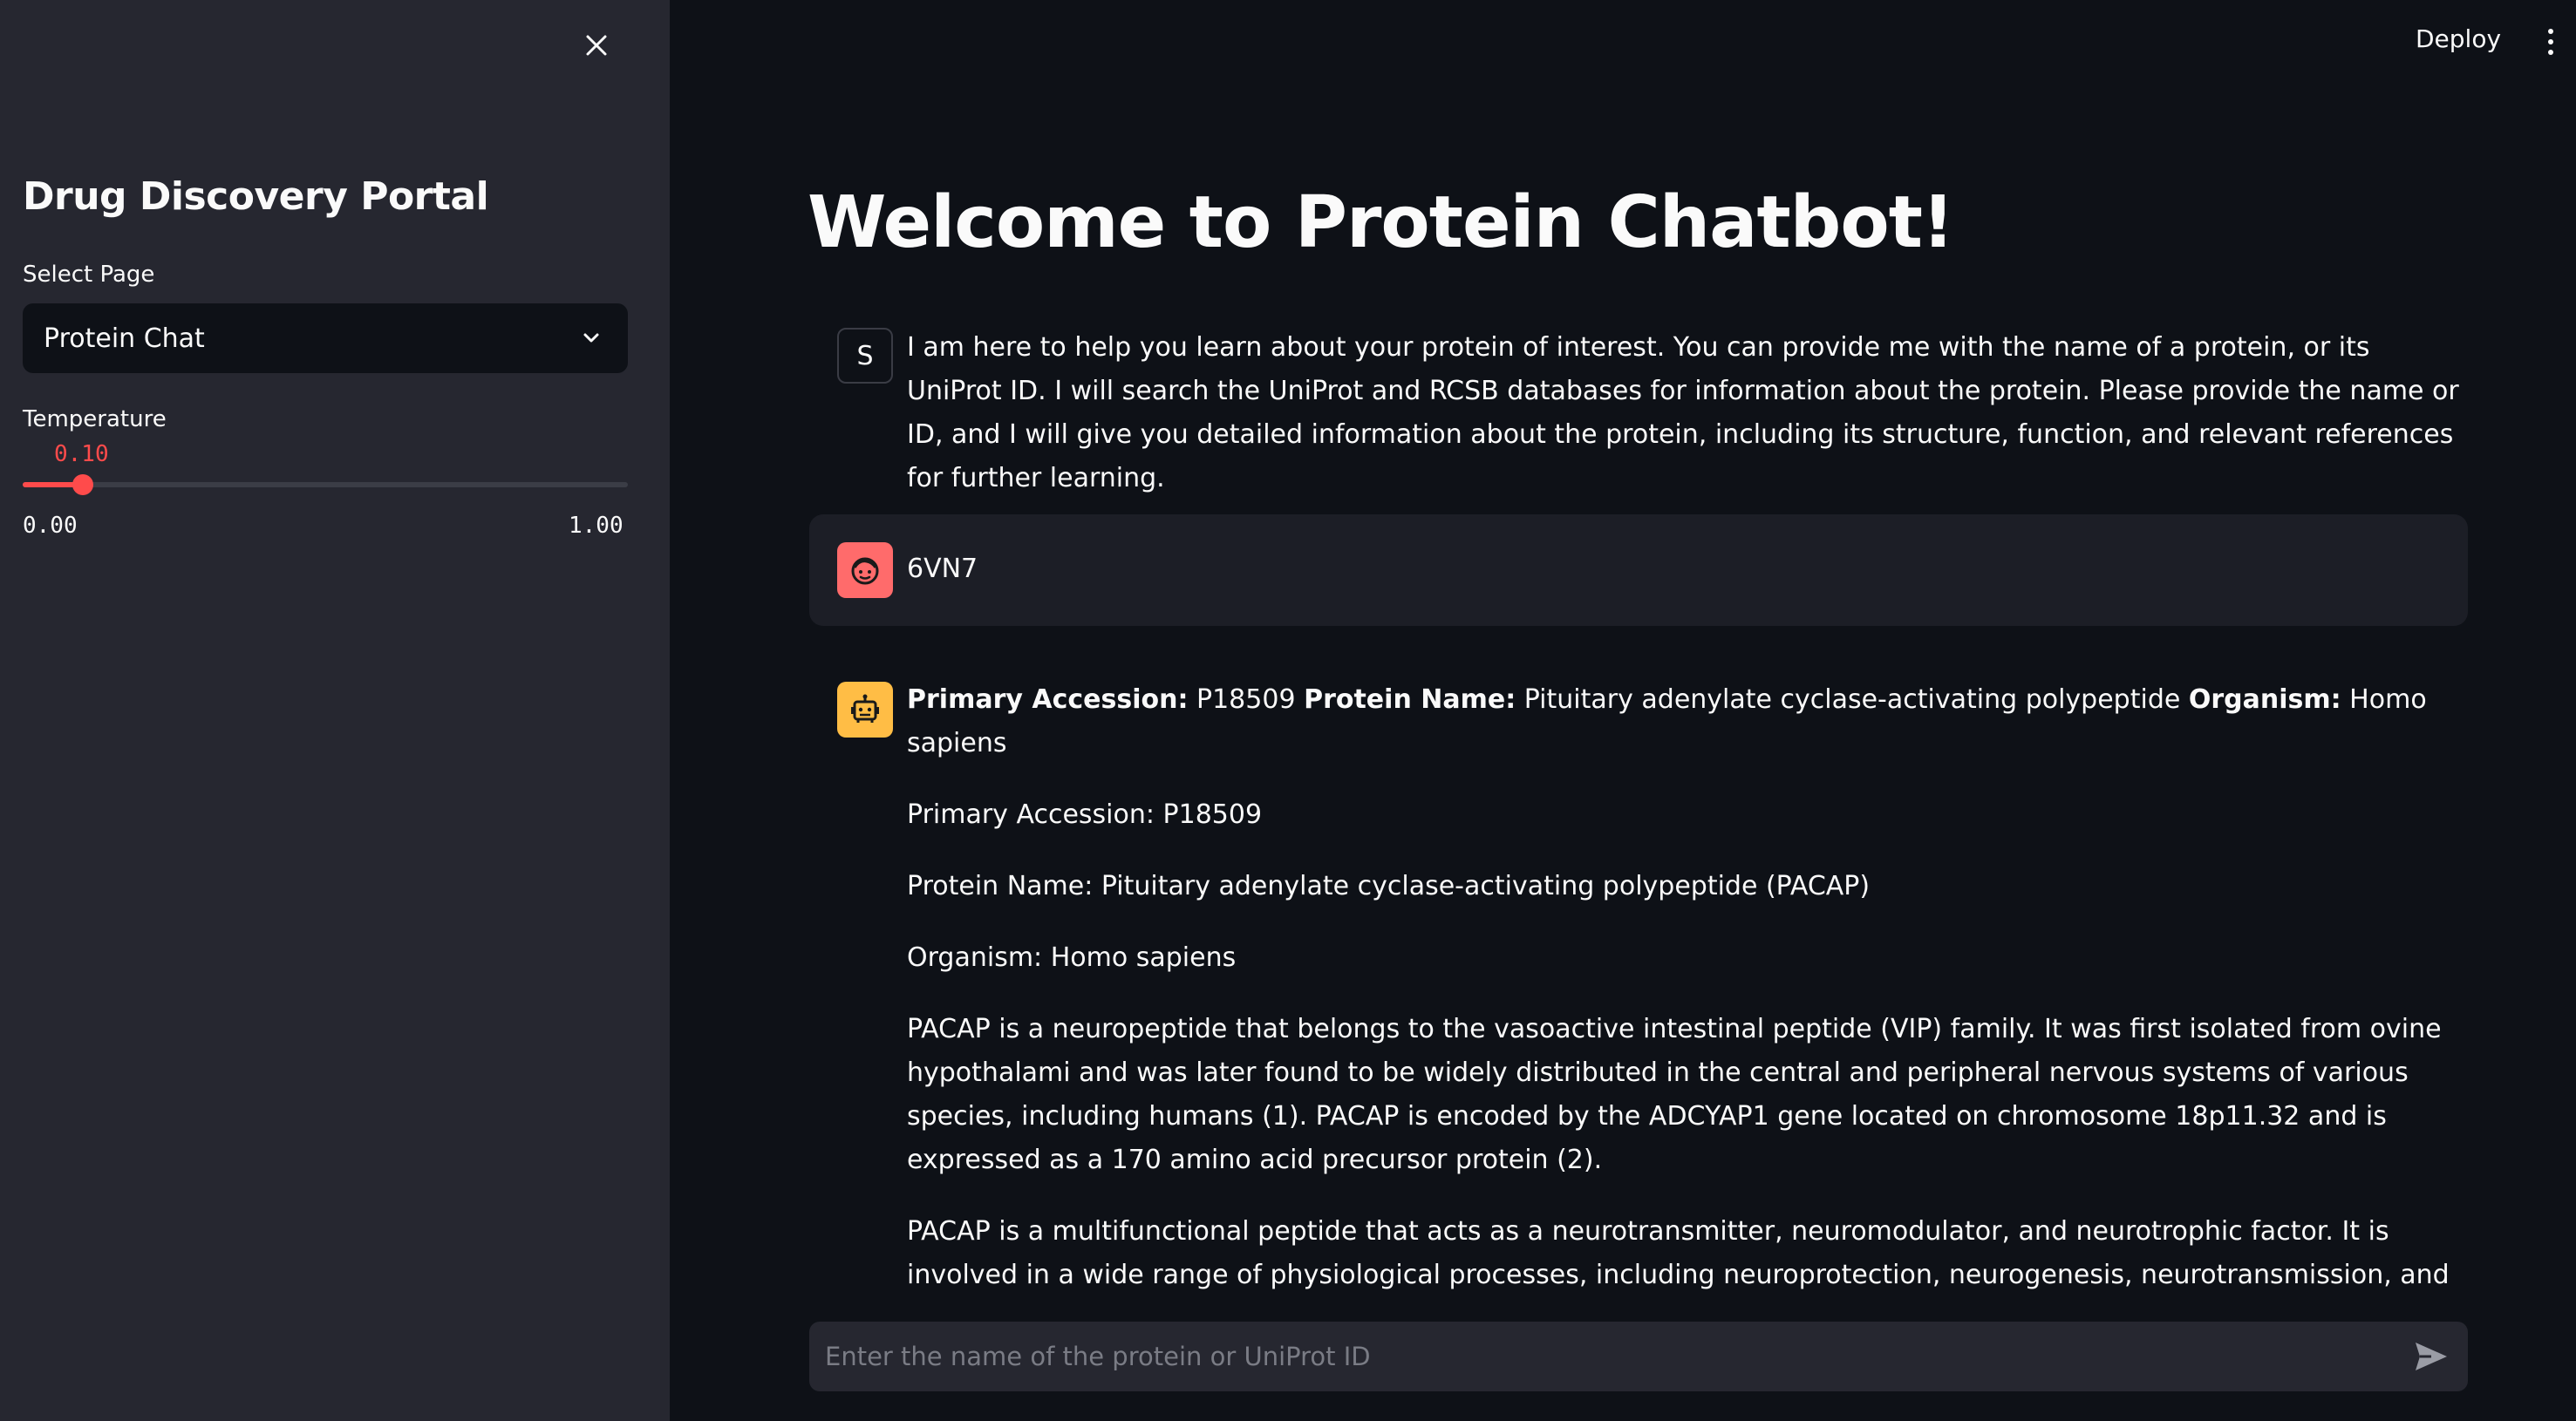  What do you see at coordinates (2459, 38) in the screenshot?
I see `deploy-button: Deploy` at bounding box center [2459, 38].